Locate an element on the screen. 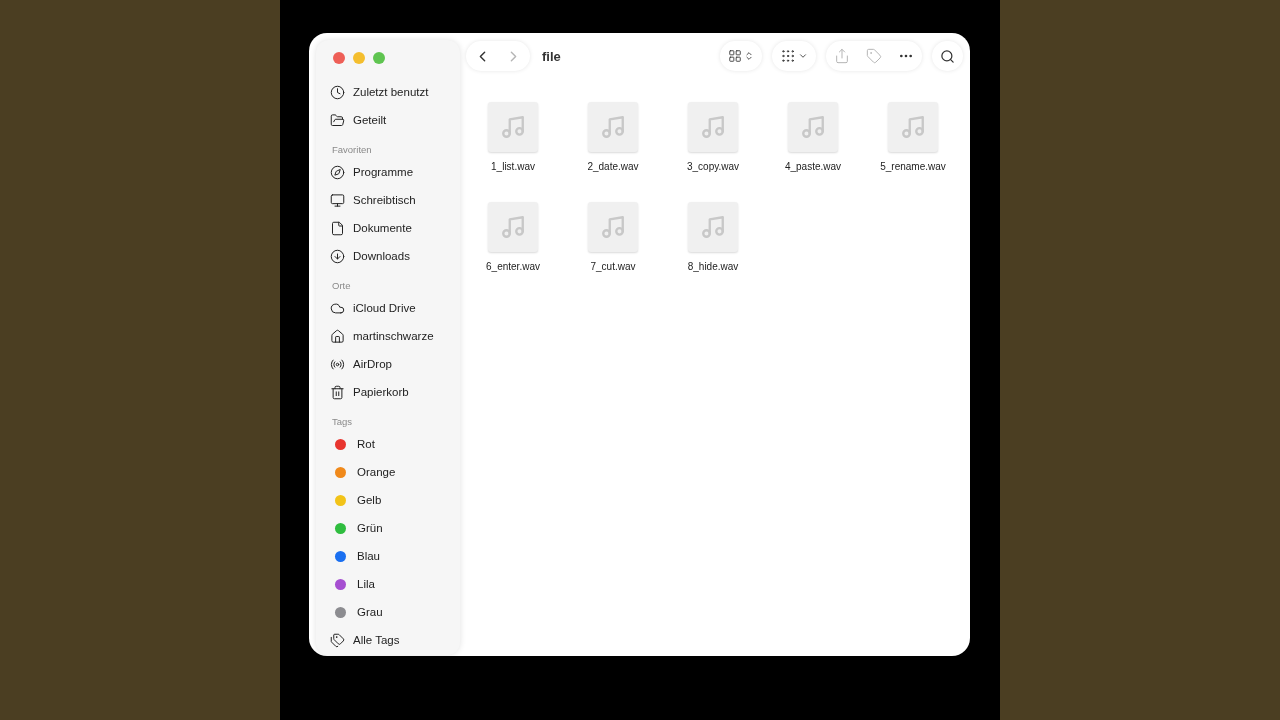 The image size is (1280, 720). shared-icon is located at coordinates (337, 120).